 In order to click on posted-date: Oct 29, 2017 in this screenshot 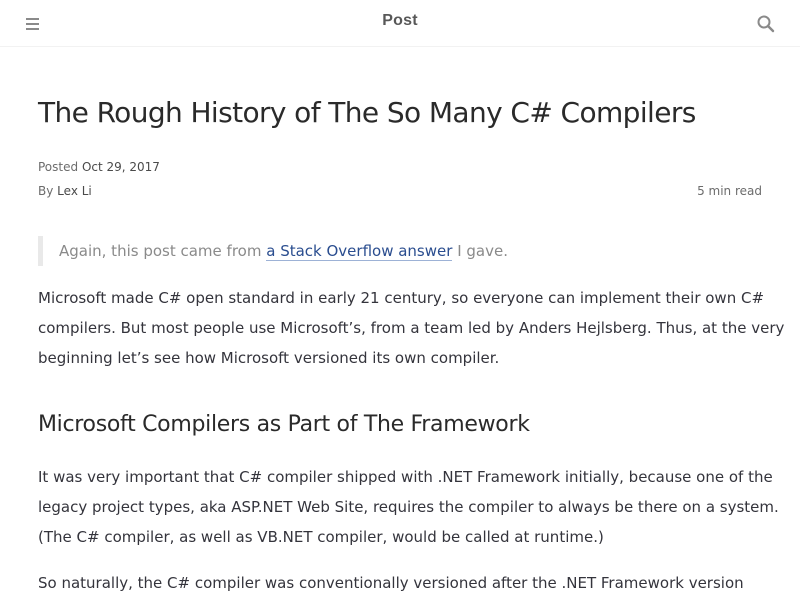, I will do `click(120, 167)`.